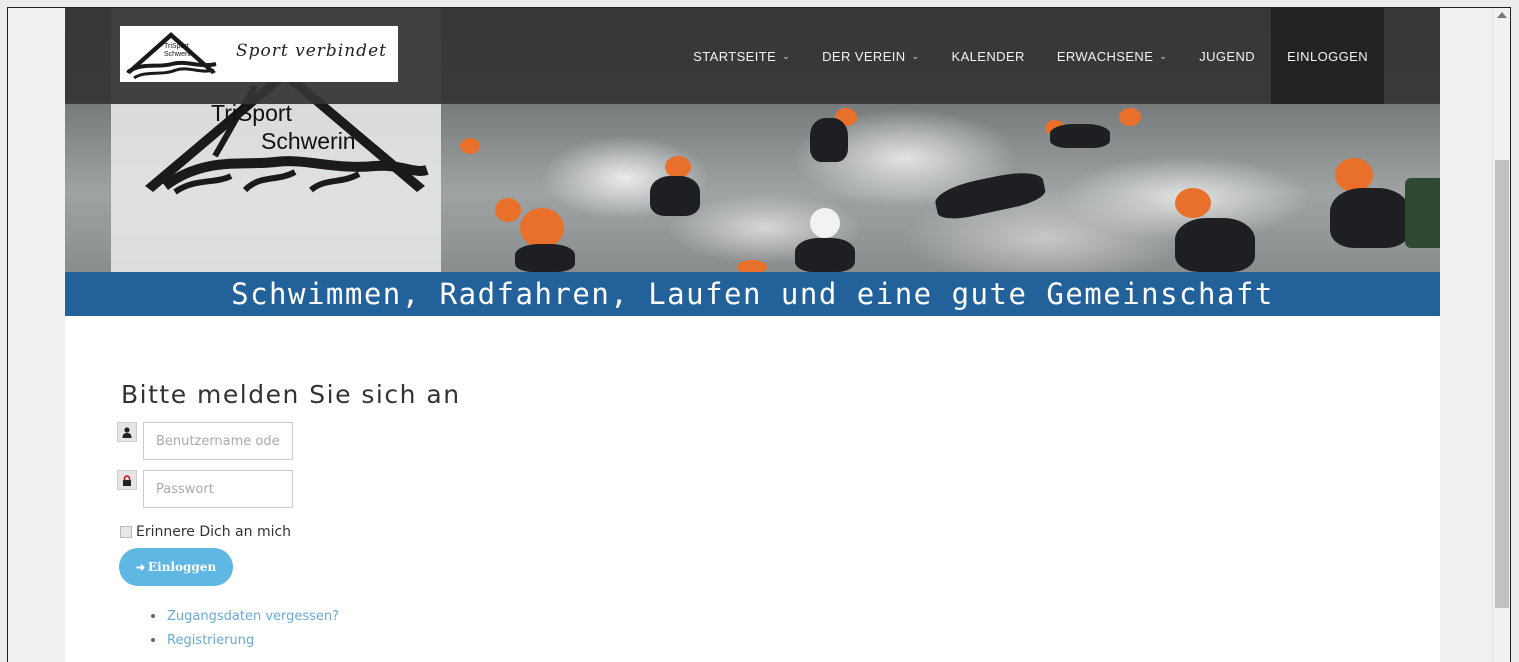 The width and height of the screenshot is (1519, 662). I want to click on club-logo-small: TriSport Schwerin, so click(171, 56).